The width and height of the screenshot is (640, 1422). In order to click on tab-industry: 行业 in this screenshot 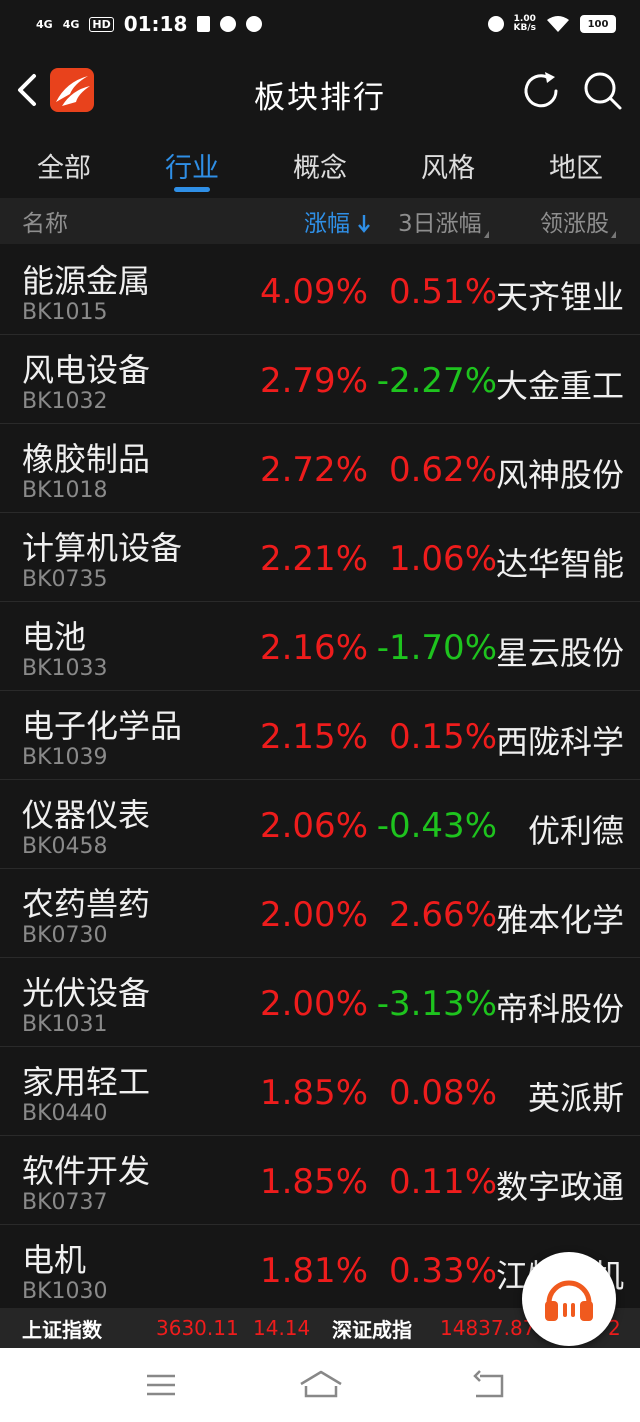, I will do `click(192, 166)`.